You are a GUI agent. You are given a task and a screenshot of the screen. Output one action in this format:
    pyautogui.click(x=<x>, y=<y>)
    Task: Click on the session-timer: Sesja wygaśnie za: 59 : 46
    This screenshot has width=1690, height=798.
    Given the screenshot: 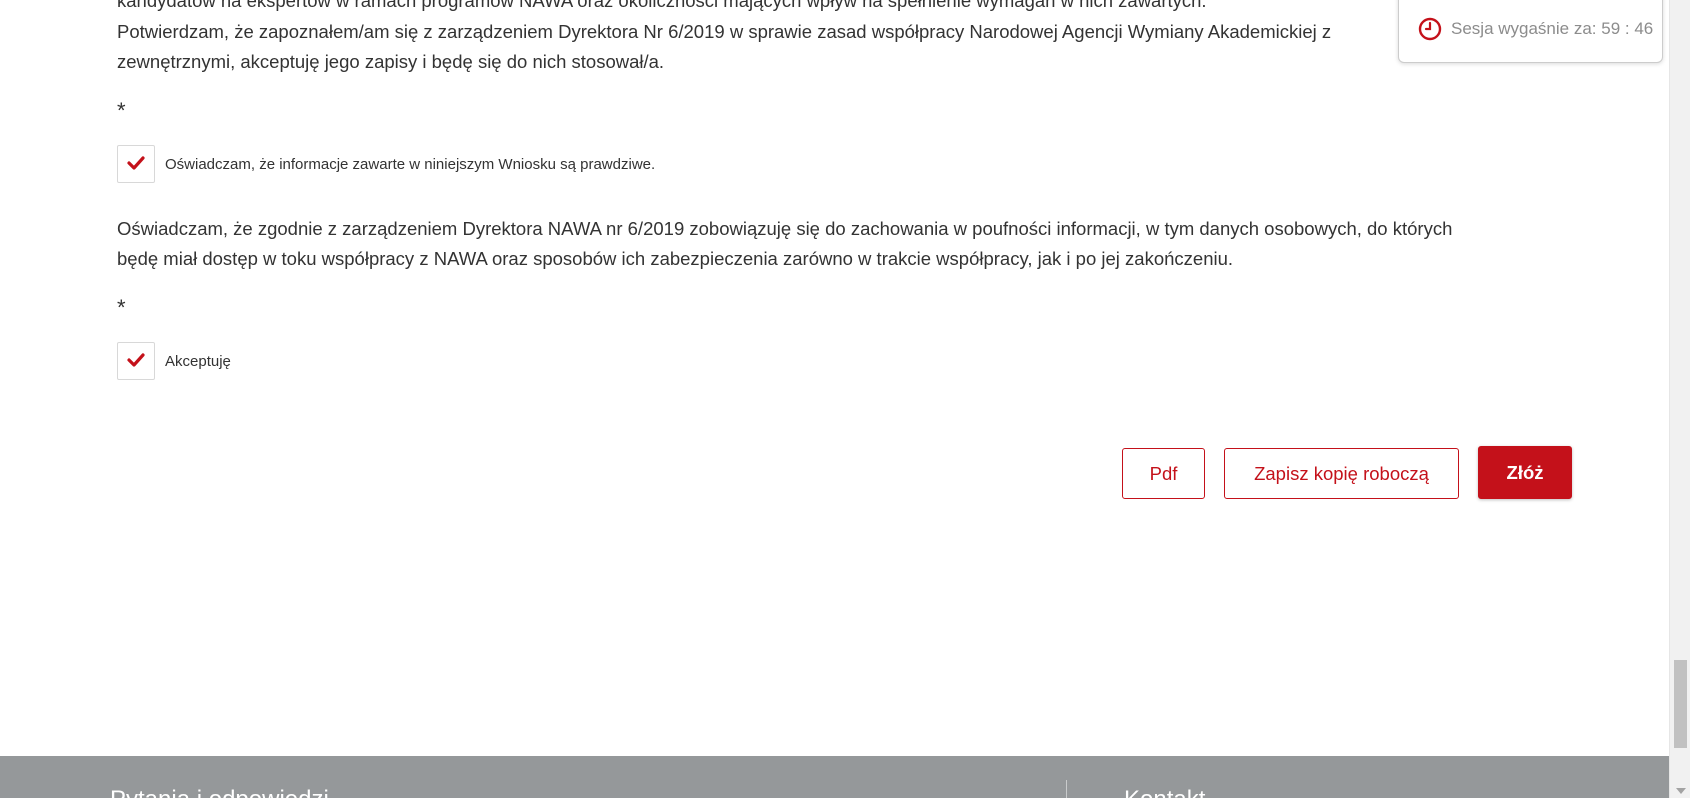 What is the action you would take?
    pyautogui.click(x=1530, y=31)
    